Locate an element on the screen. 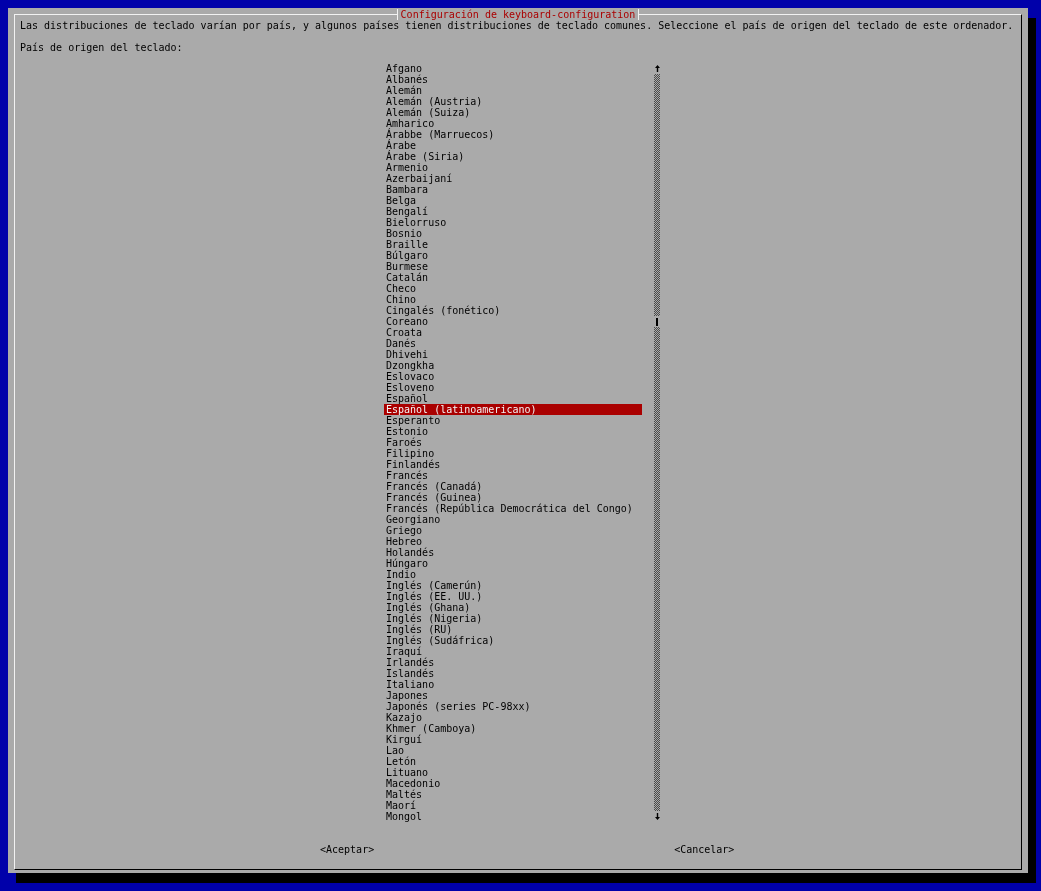 This screenshot has width=1041, height=891. scrollbar-thumb is located at coordinates (657, 321).